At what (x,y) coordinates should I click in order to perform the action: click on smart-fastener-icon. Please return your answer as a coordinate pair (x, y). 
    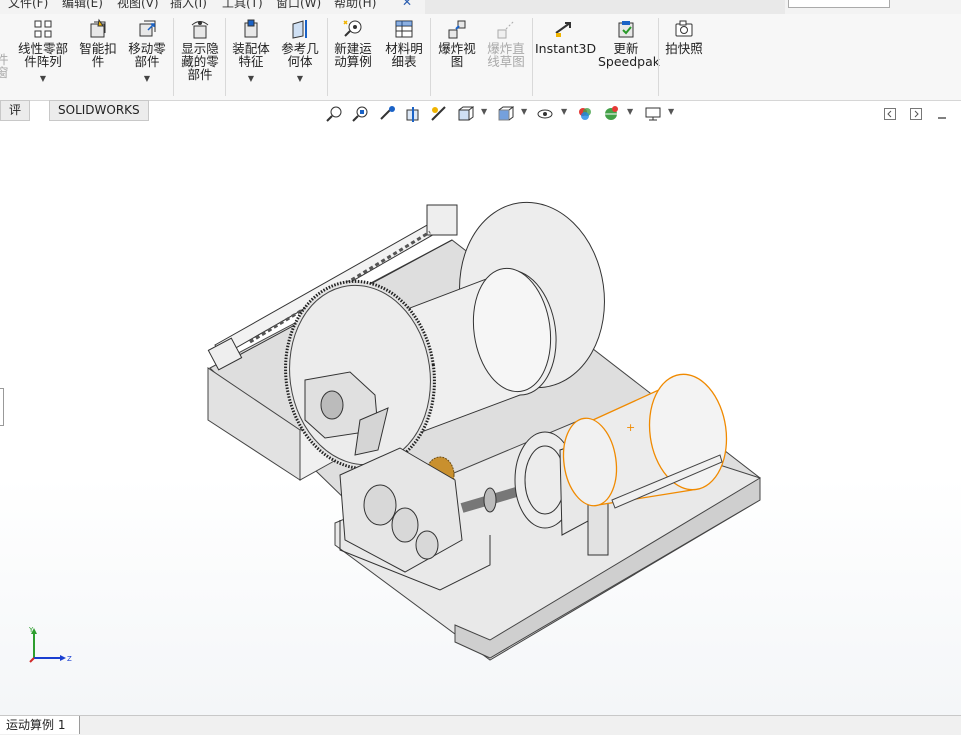
    Looking at the image, I should click on (98, 28).